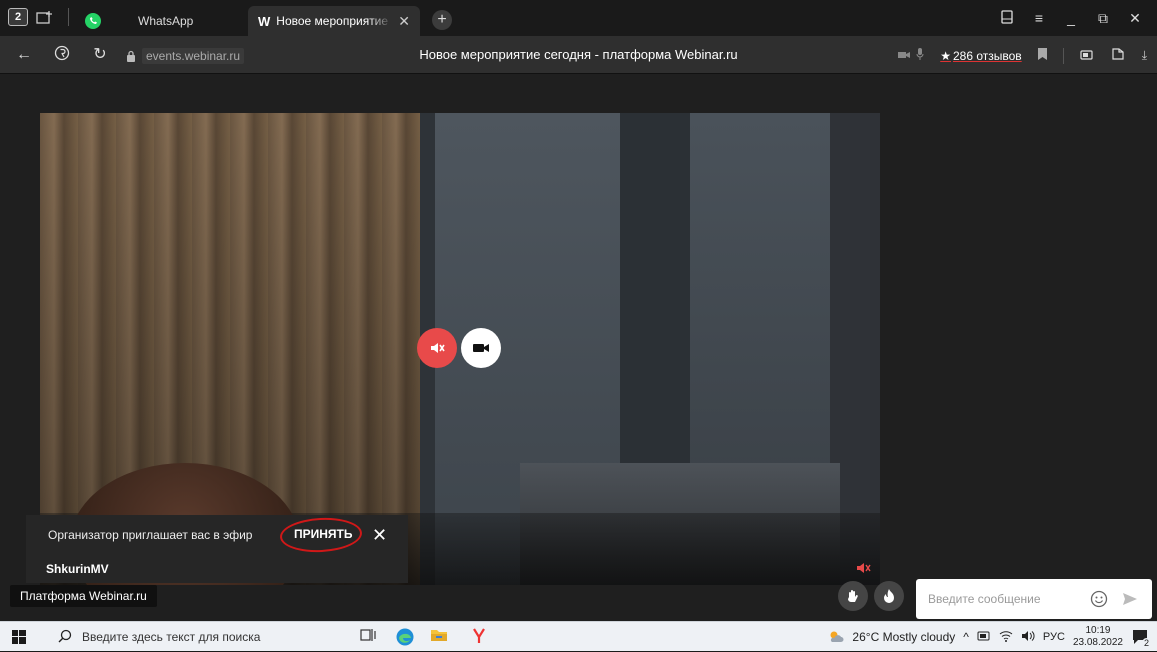 Image resolution: width=1157 pixels, height=652 pixels. I want to click on video-camera-icon, so click(481, 348).